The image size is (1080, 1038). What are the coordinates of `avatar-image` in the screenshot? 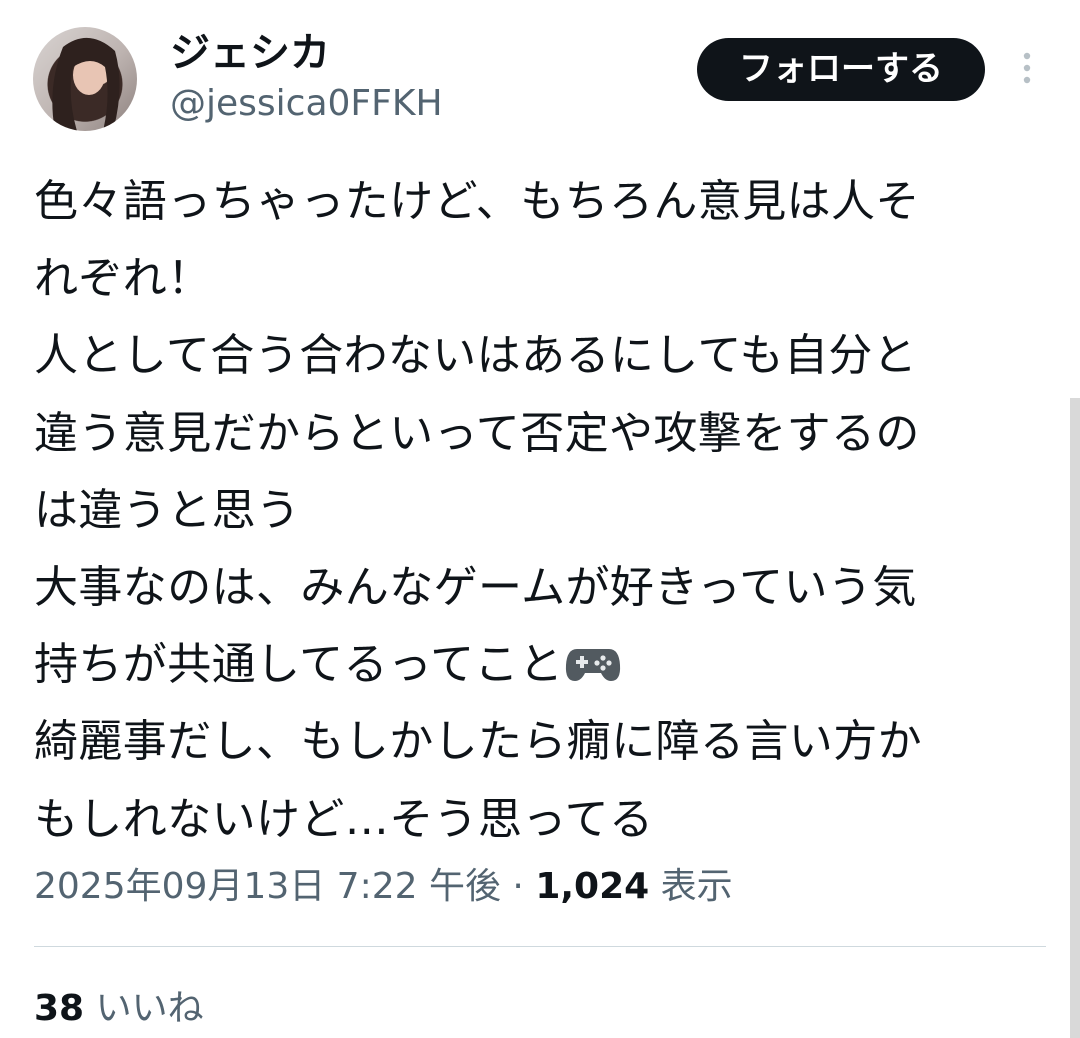 It's located at (86, 84).